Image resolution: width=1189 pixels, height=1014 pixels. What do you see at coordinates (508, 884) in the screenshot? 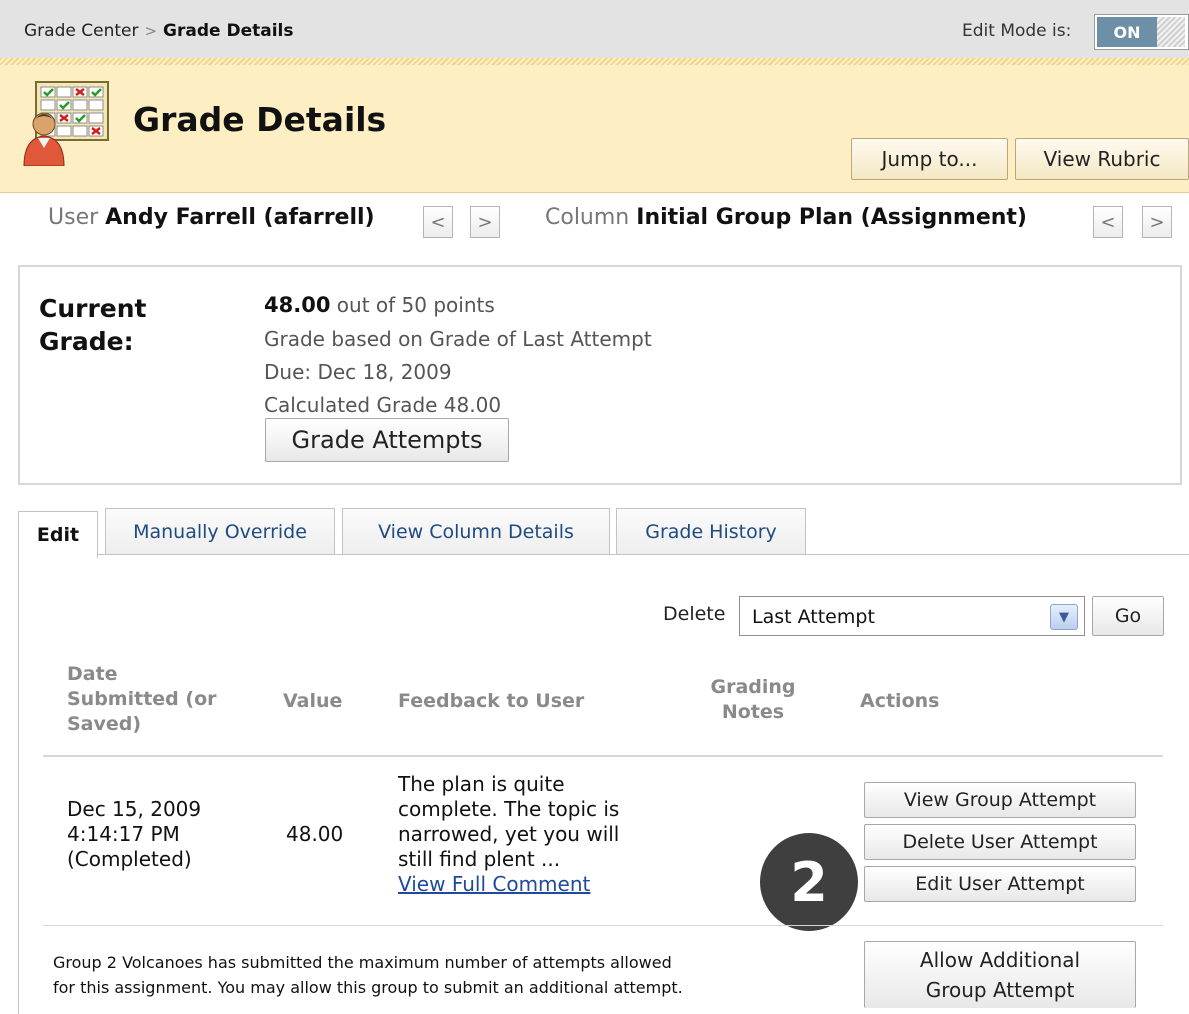
I see `view-full-comment-link: View Full Comment` at bounding box center [508, 884].